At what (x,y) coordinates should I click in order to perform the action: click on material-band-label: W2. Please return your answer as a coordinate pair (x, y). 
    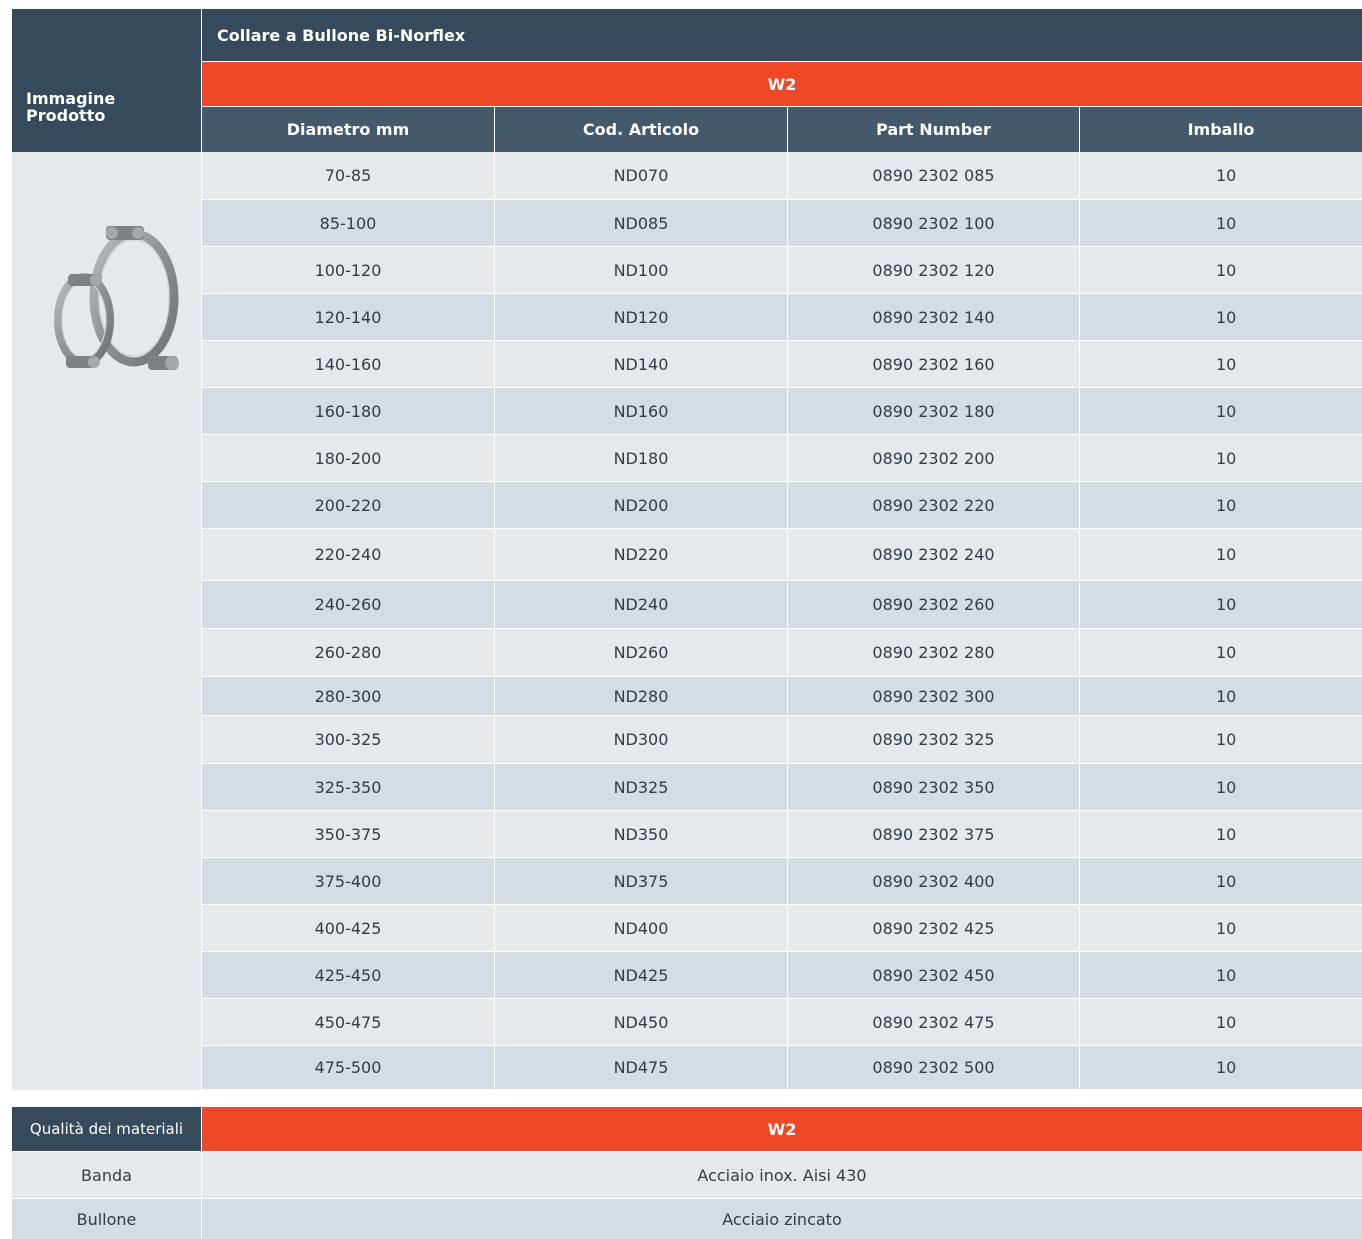
    Looking at the image, I should click on (782, 84).